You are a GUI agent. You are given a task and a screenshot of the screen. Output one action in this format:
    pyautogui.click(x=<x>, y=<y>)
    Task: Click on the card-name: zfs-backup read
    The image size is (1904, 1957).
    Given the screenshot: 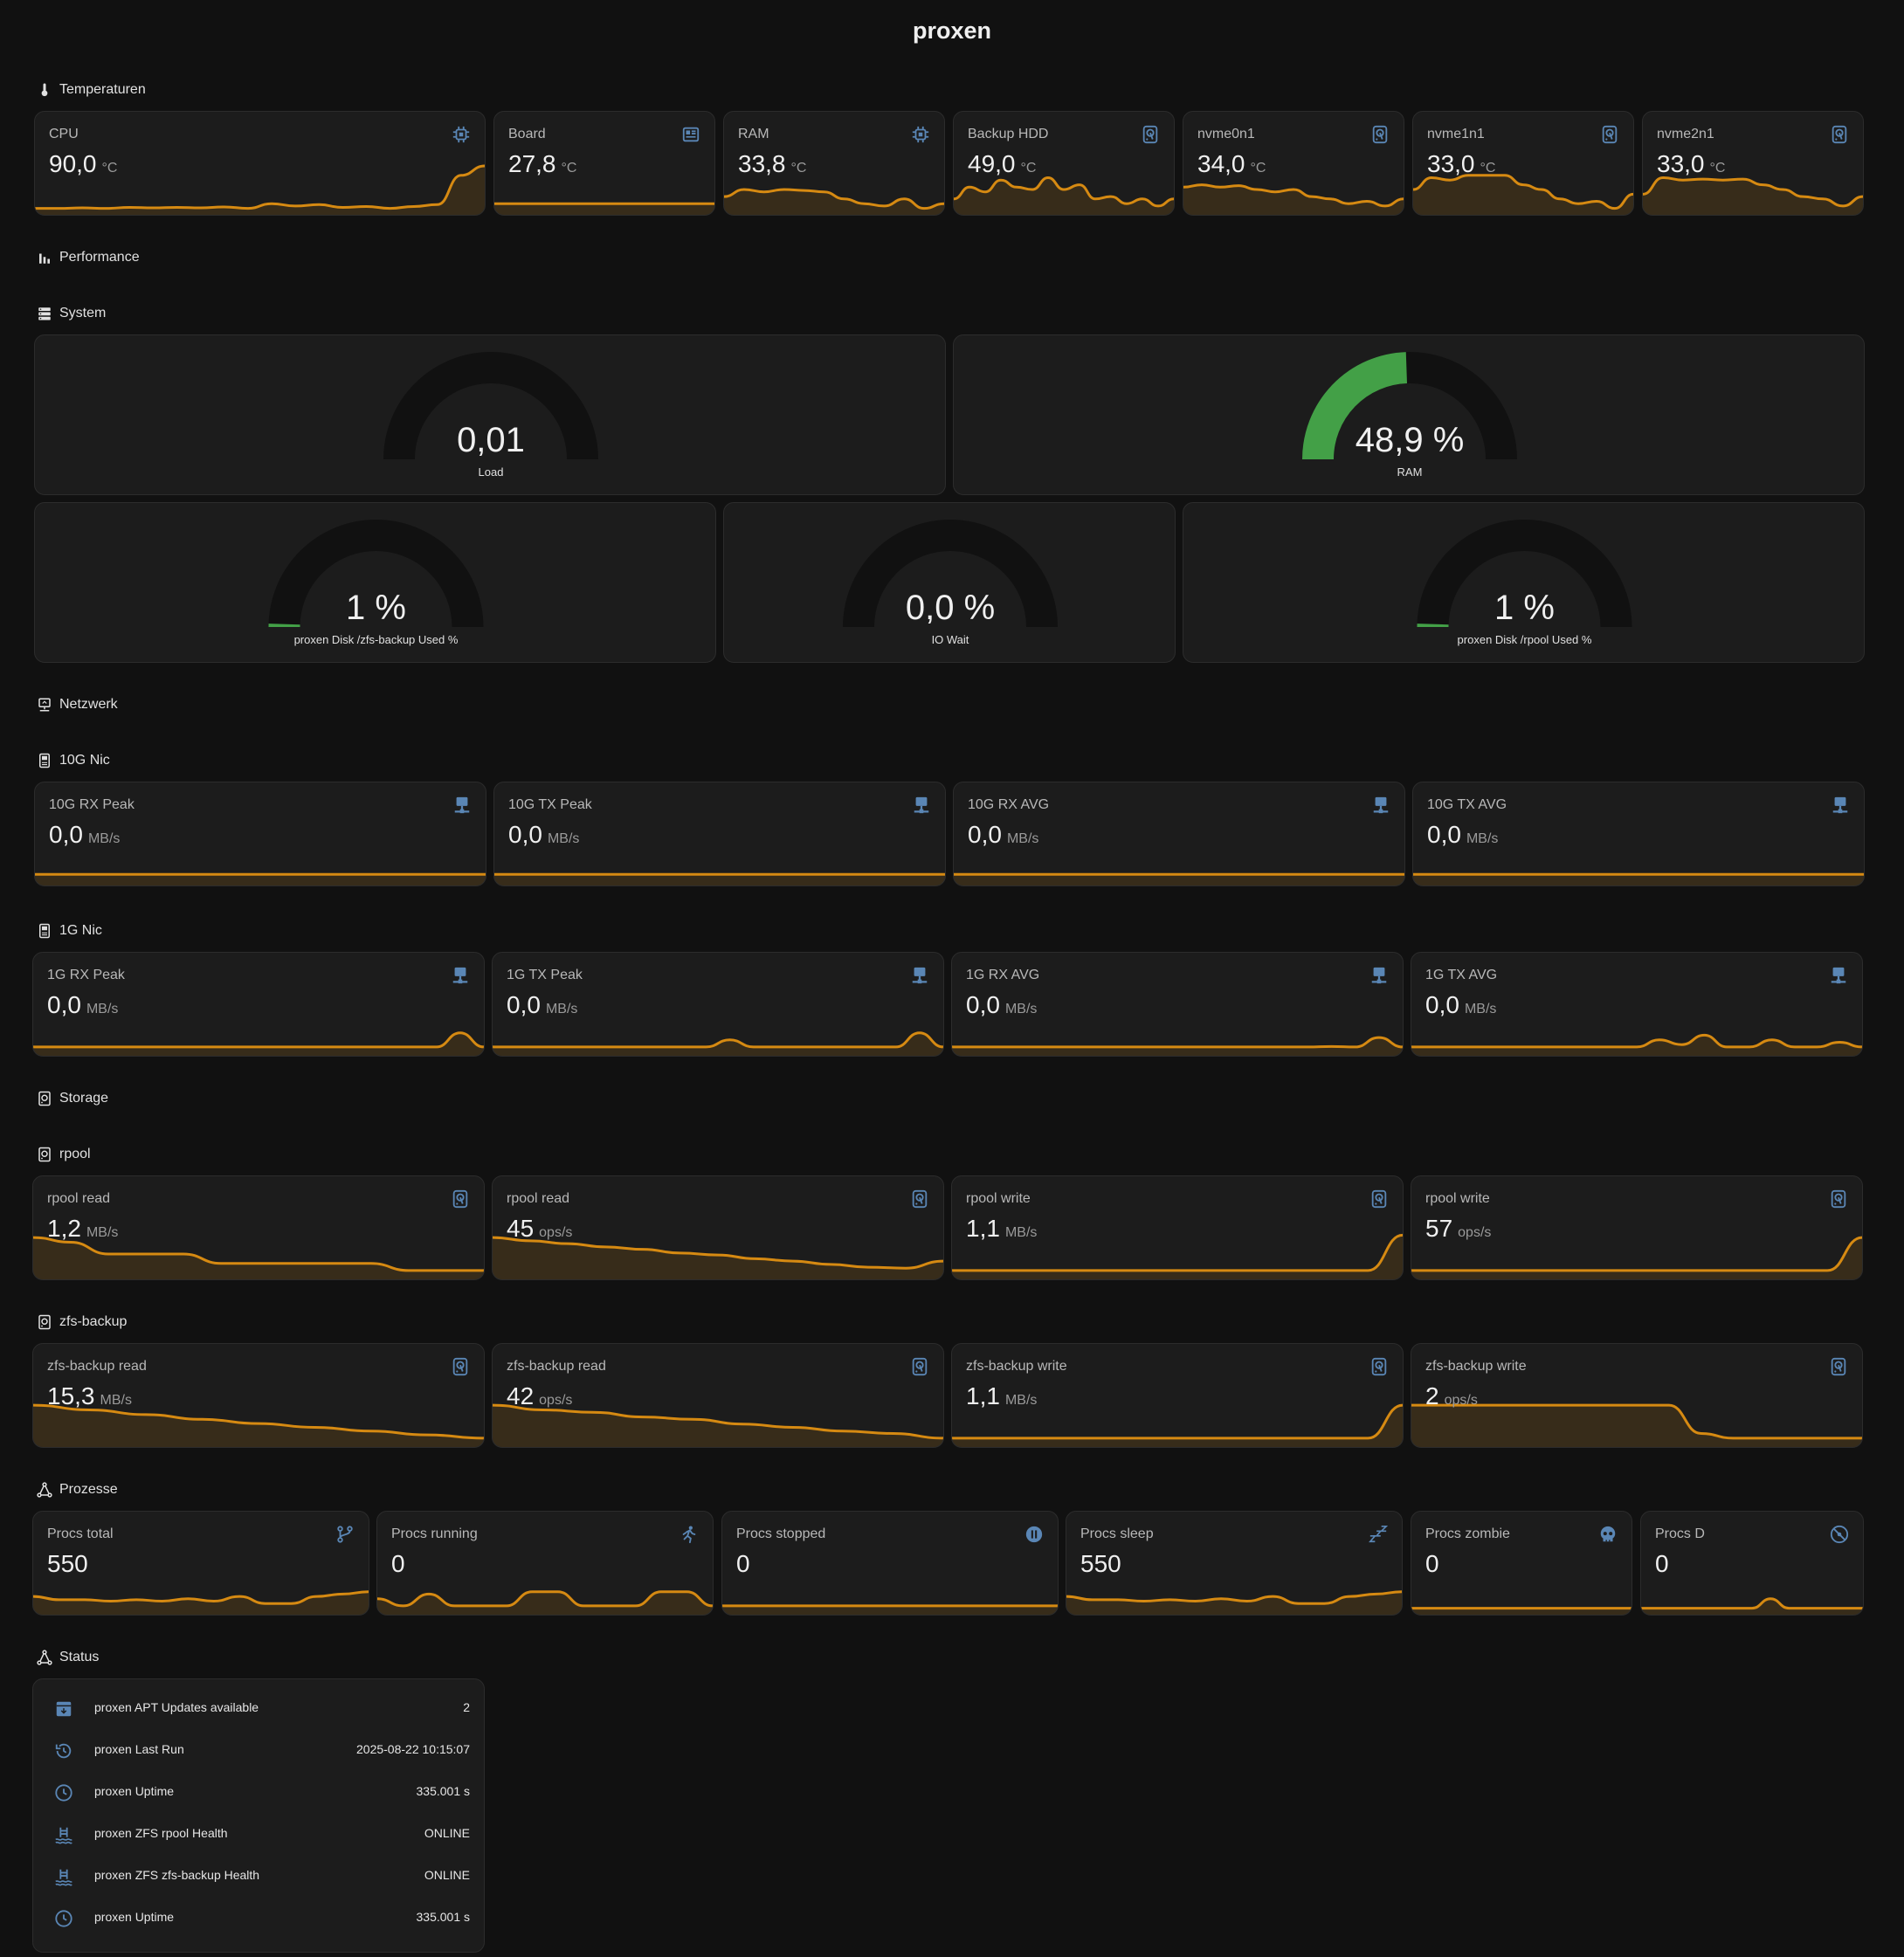 What is the action you would take?
    pyautogui.click(x=556, y=1366)
    